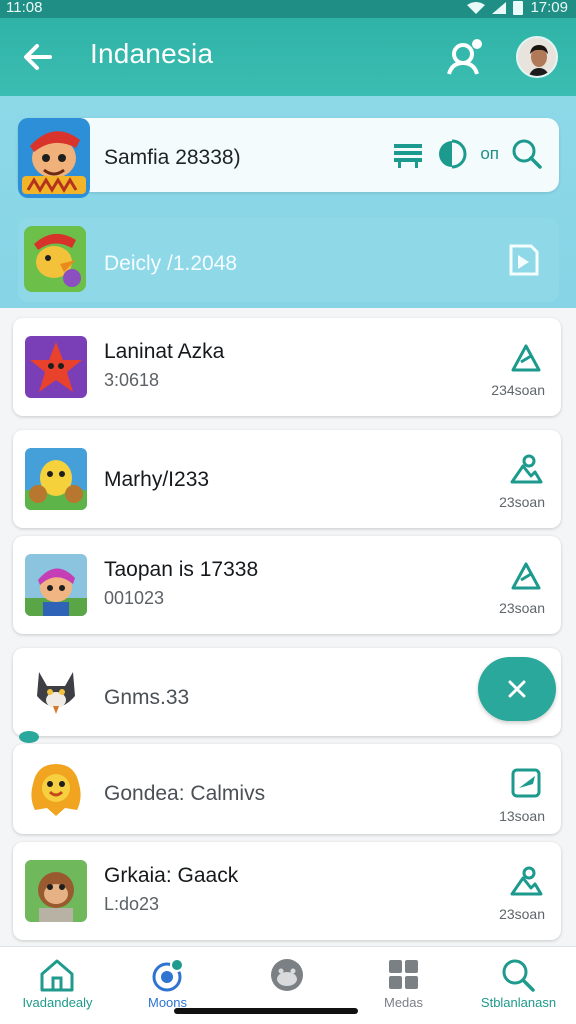 Image resolution: width=576 pixels, height=1024 pixels. I want to click on game-thumbnail-chick, so click(56, 479).